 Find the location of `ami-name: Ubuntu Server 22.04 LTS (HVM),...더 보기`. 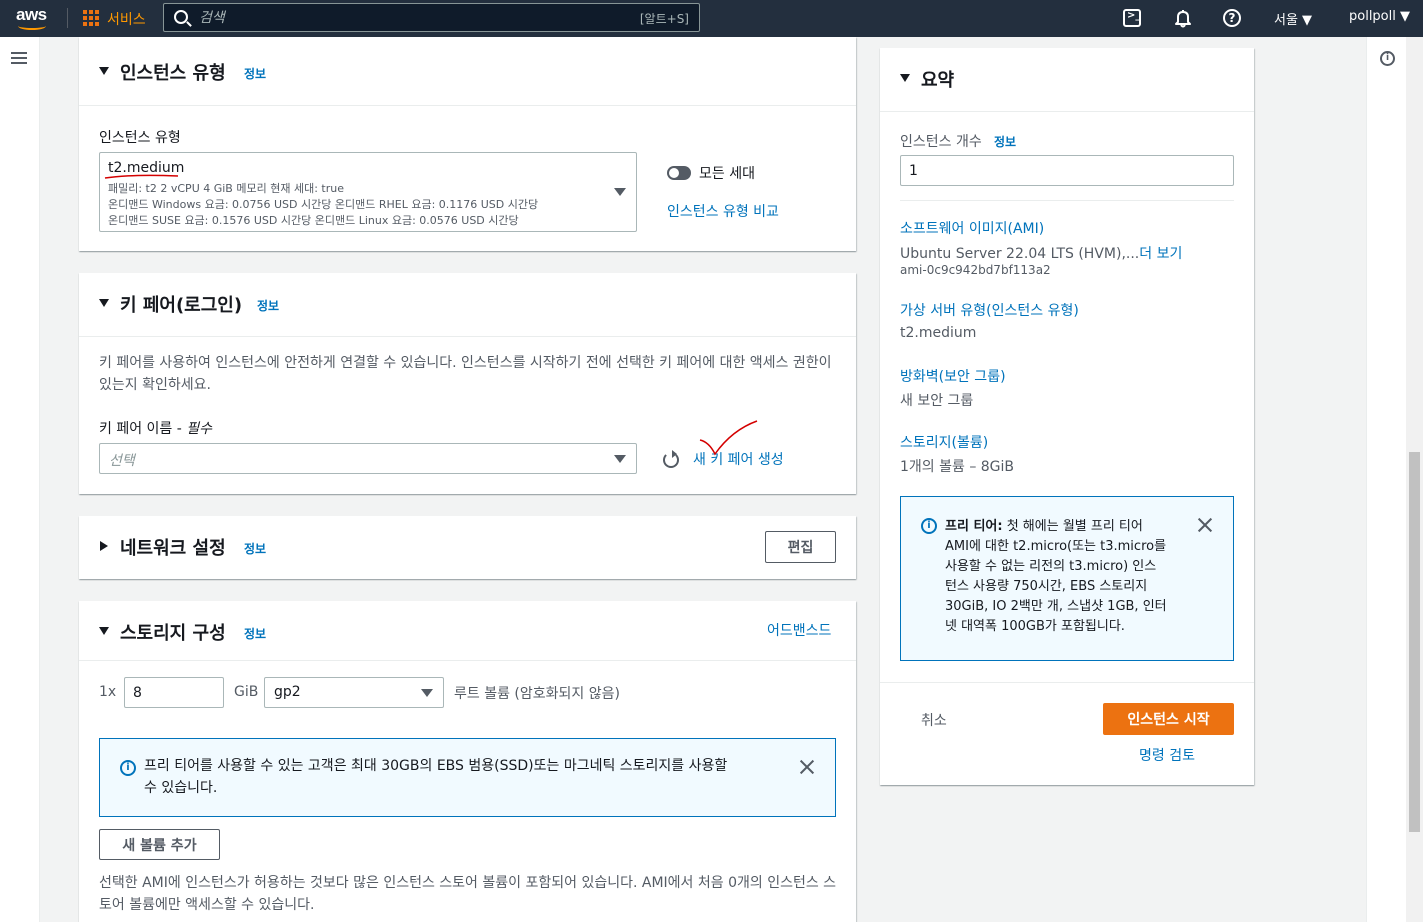

ami-name: Ubuntu Server 22.04 LTS (HVM),...더 보기 is located at coordinates (1041, 253).